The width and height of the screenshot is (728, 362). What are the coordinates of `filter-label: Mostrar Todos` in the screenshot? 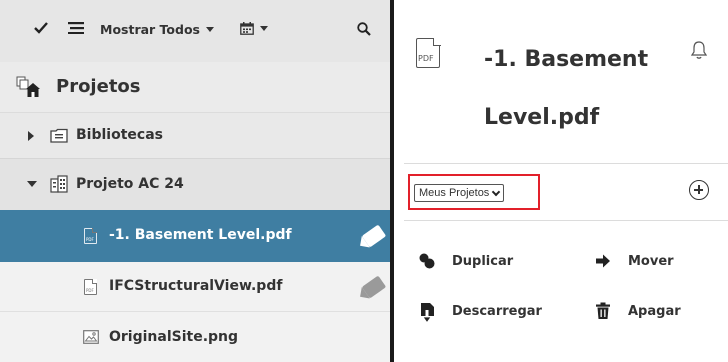 It's located at (150, 29).